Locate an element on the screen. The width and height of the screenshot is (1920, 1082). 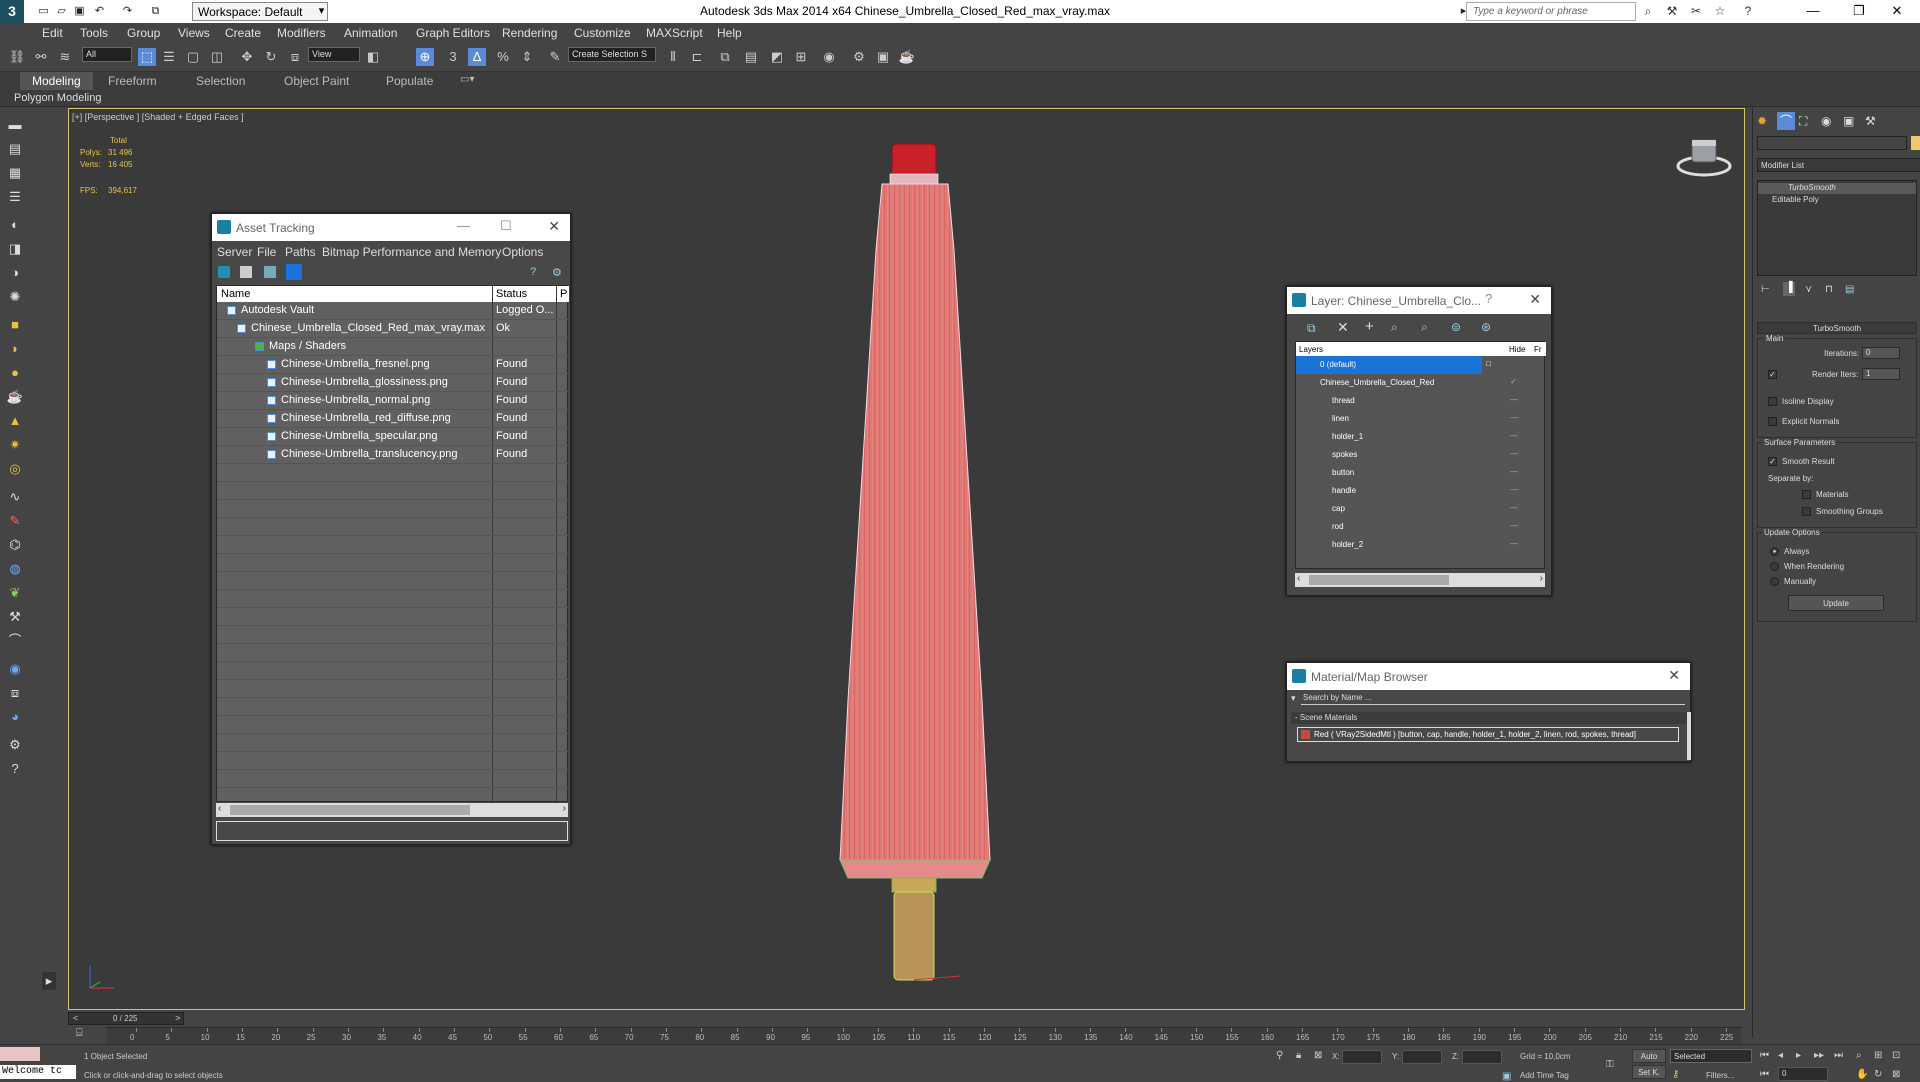
lock-icon: 🔒︎ is located at coordinates (1298, 1055).